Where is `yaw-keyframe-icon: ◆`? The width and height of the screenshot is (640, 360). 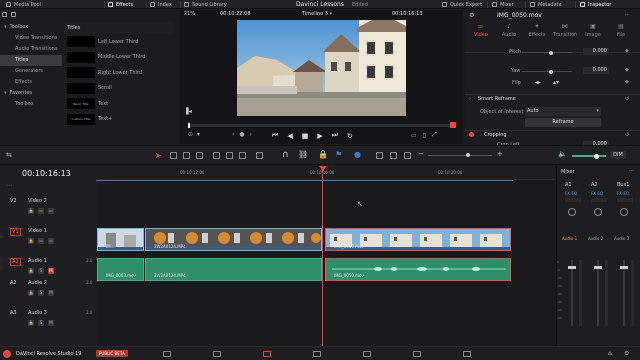 yaw-keyframe-icon: ◆ is located at coordinates (627, 70).